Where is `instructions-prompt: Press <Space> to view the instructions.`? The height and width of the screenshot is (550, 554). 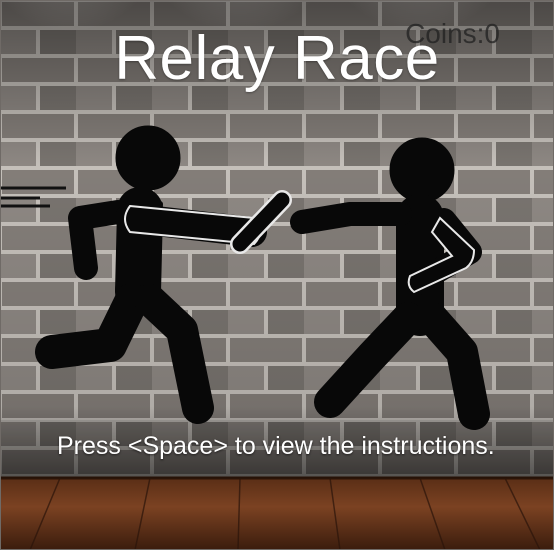 instructions-prompt: Press <Space> to view the instructions. is located at coordinates (276, 446).